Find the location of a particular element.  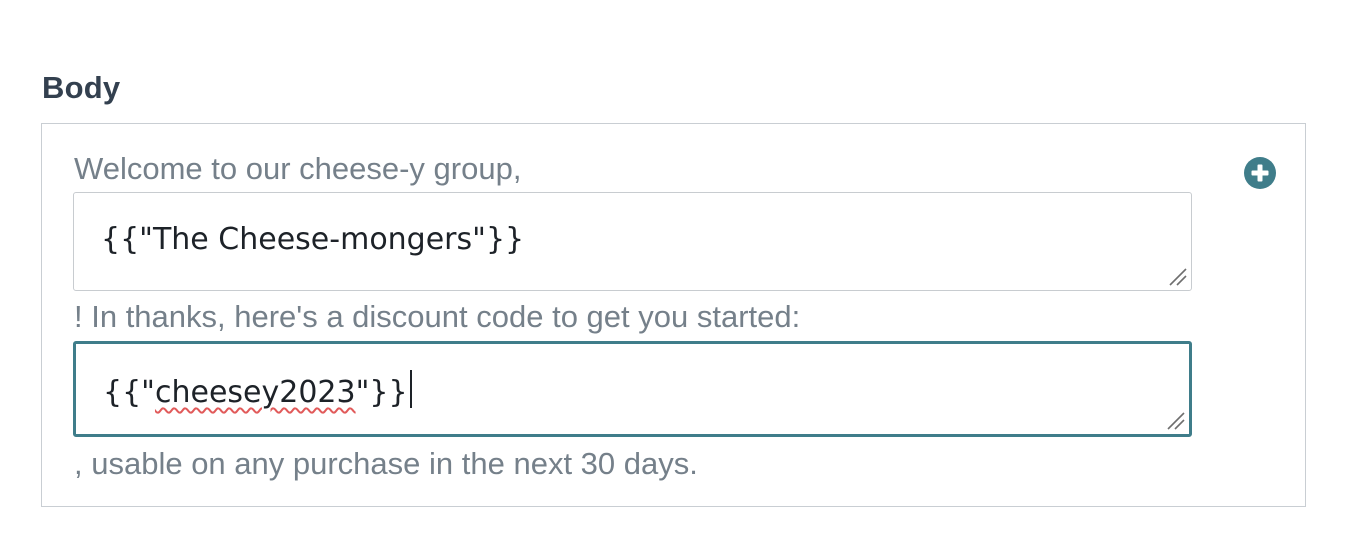

add-variable-button is located at coordinates (1260, 173).